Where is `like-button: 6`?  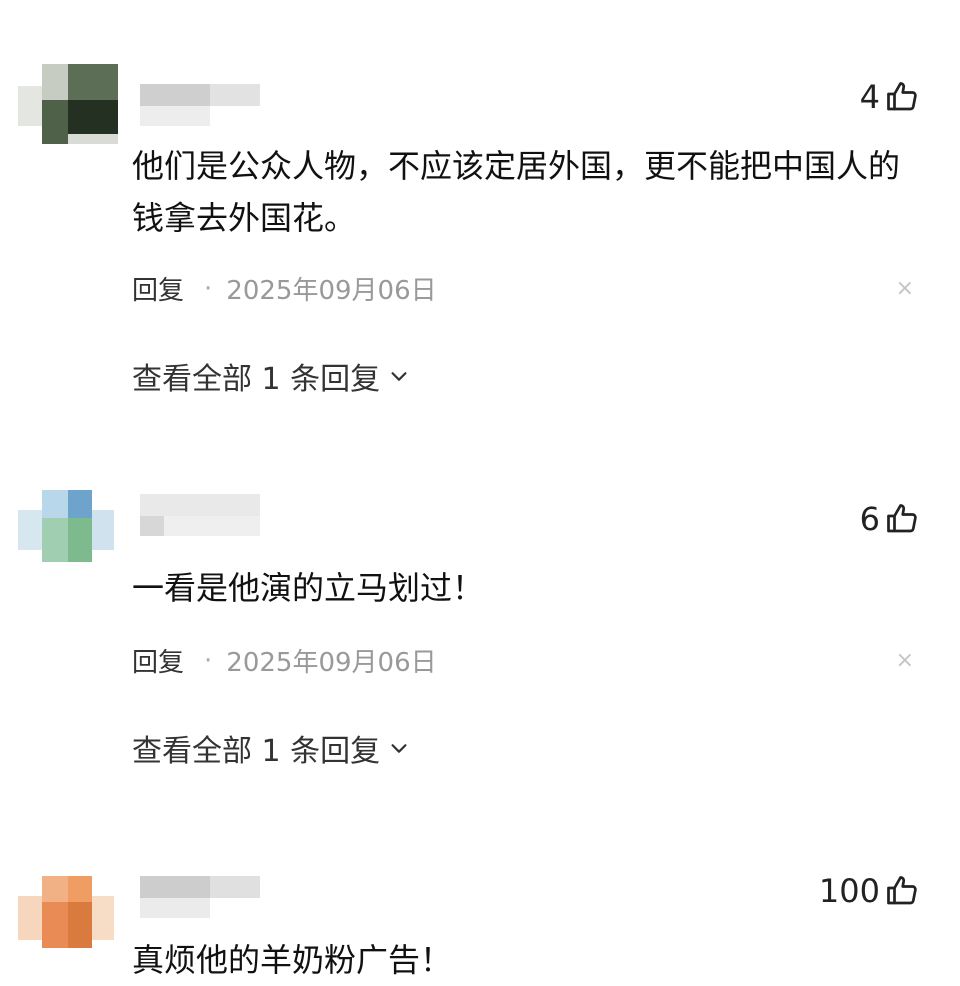
like-button: 6 is located at coordinates (890, 519).